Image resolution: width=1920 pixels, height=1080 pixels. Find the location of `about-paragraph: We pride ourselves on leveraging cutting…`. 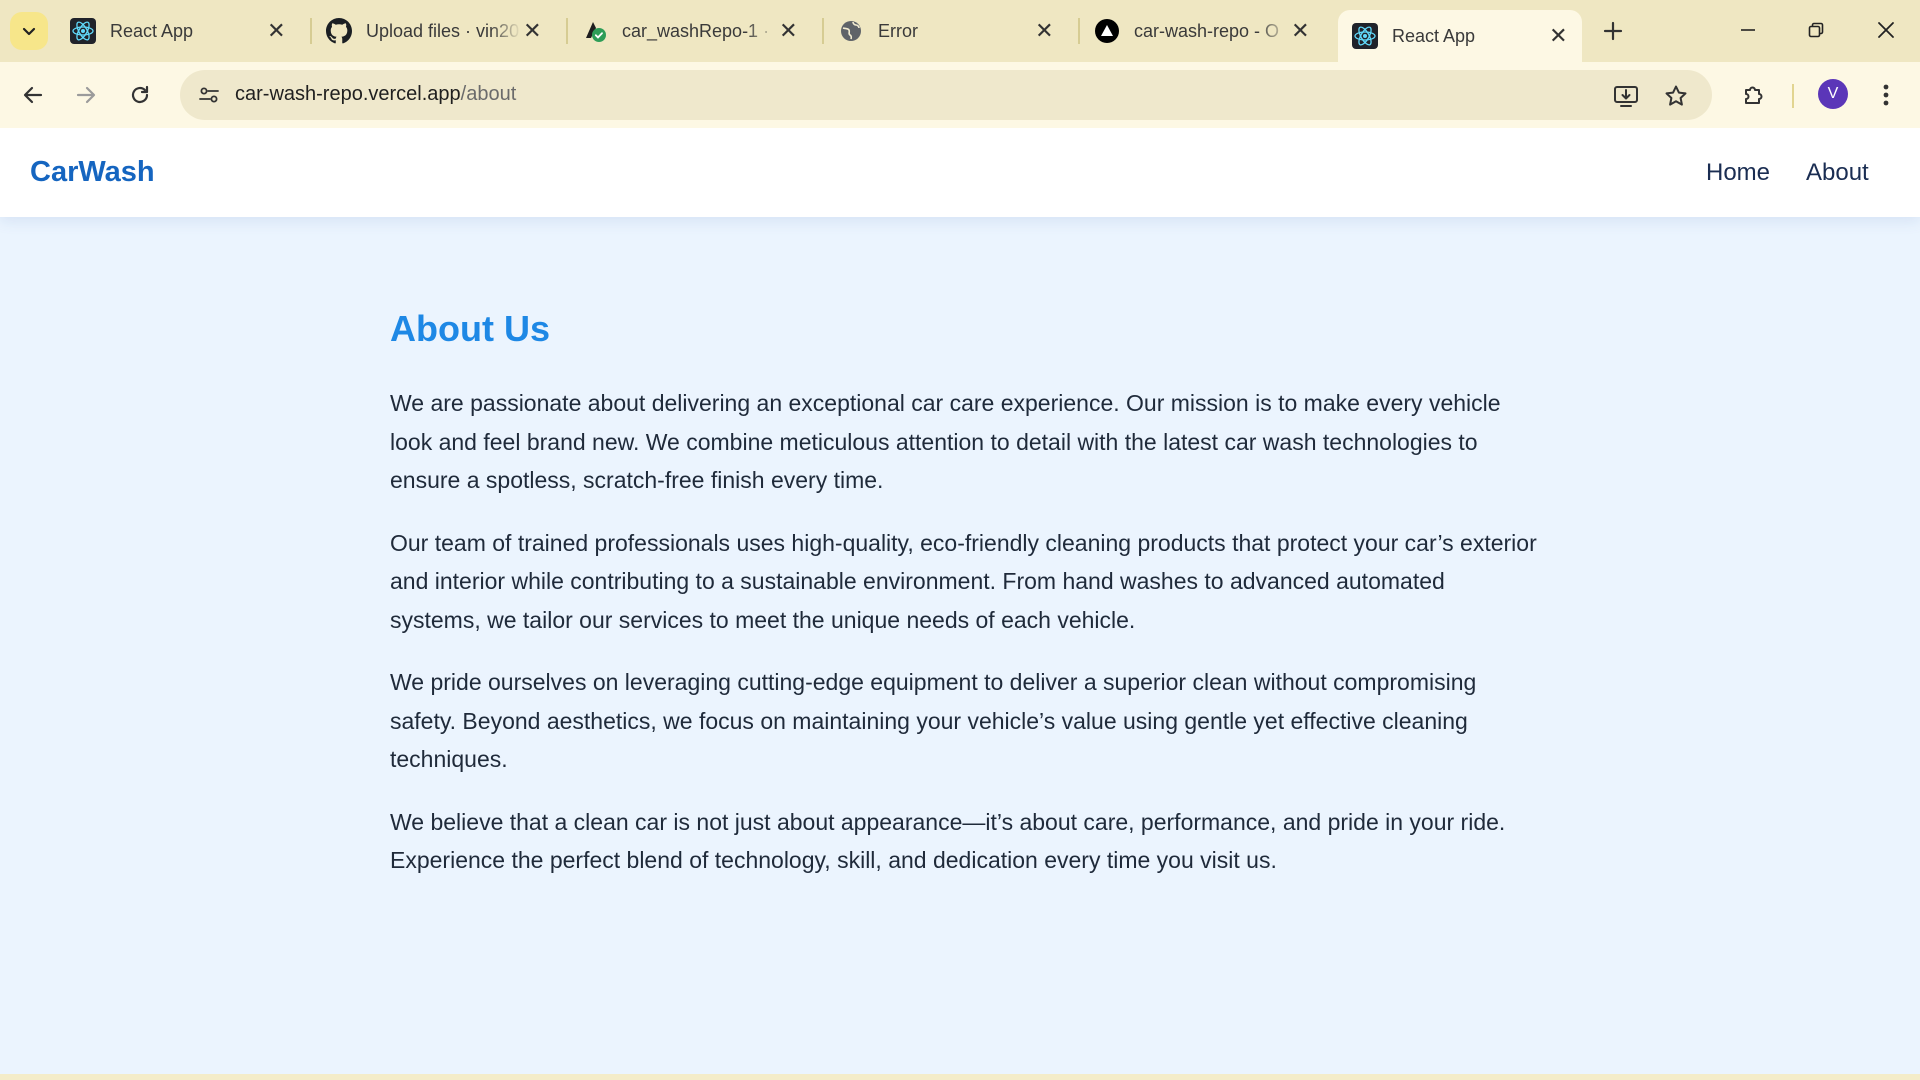

about-paragraph: We pride ourselves on leveraging cutting… is located at coordinates (933, 720).